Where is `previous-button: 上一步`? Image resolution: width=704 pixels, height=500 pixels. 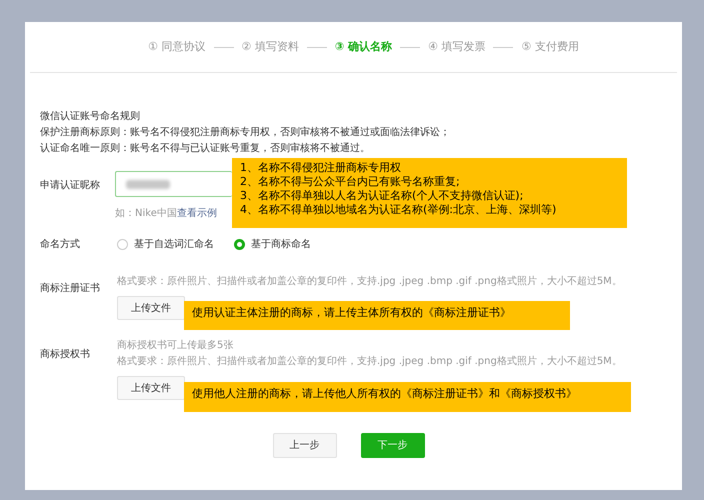
previous-button: 上一步 is located at coordinates (304, 445).